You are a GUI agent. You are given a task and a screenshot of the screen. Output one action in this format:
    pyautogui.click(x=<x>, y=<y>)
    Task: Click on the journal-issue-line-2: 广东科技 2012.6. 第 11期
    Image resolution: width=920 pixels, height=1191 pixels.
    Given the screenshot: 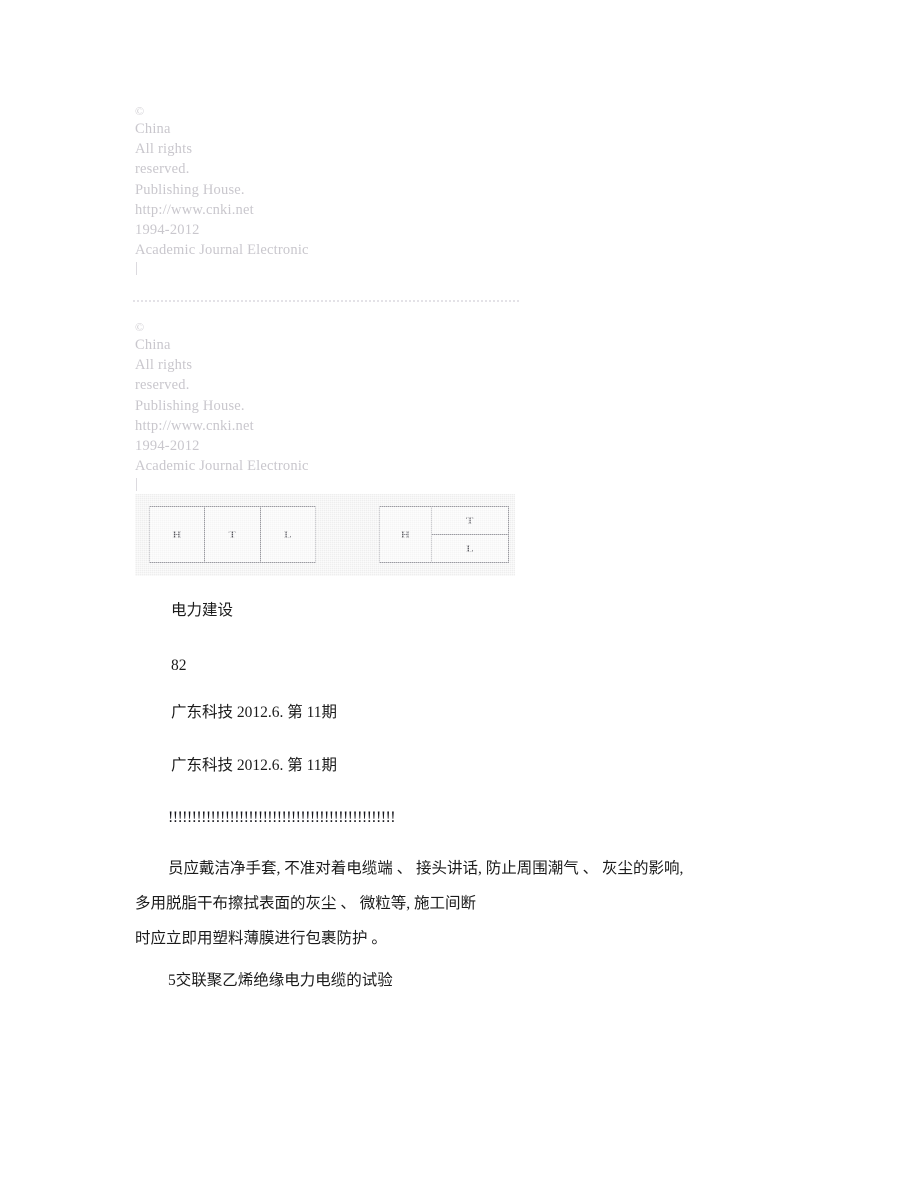 What is the action you would take?
    pyautogui.click(x=254, y=765)
    